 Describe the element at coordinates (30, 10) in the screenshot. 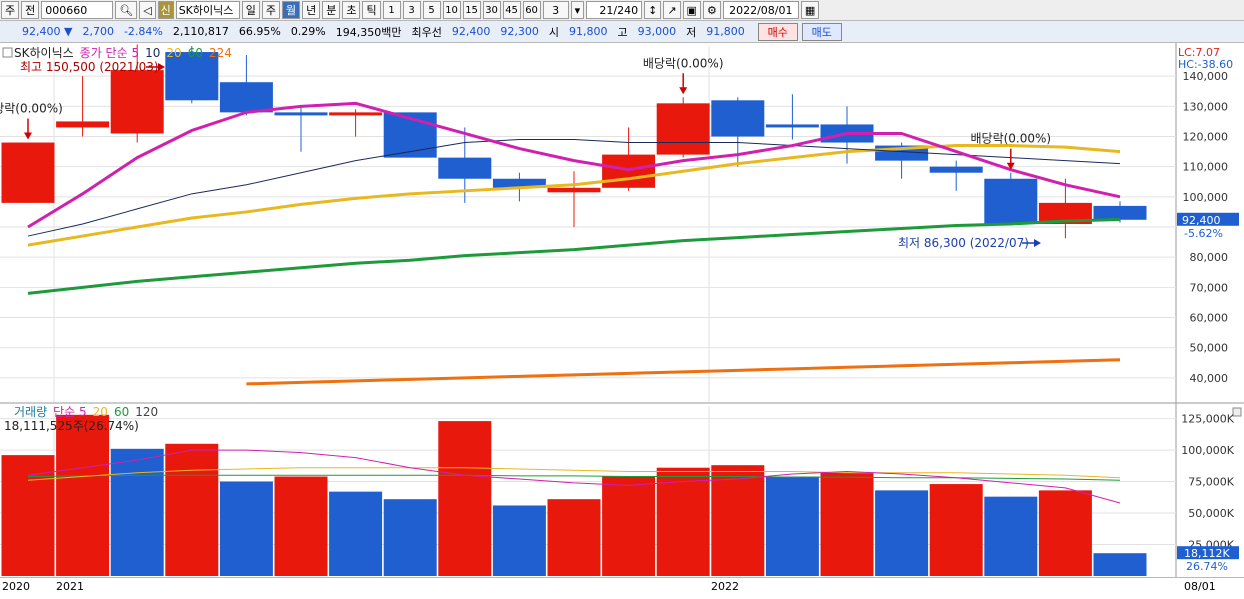

I see `all-button: 전` at that location.